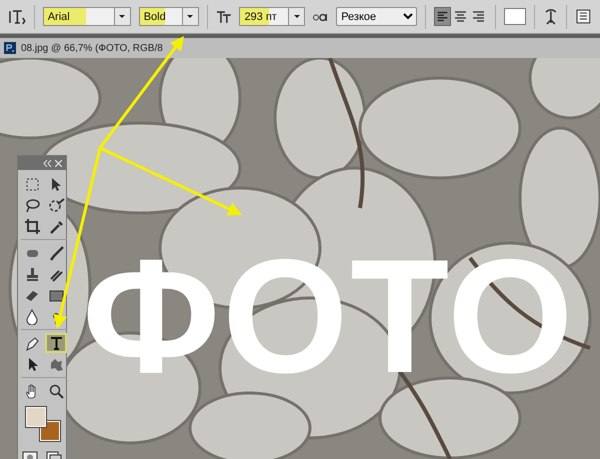 Image resolution: width=600 pixels, height=459 pixels. What do you see at coordinates (56, 343) in the screenshot?
I see `tool-button` at bounding box center [56, 343].